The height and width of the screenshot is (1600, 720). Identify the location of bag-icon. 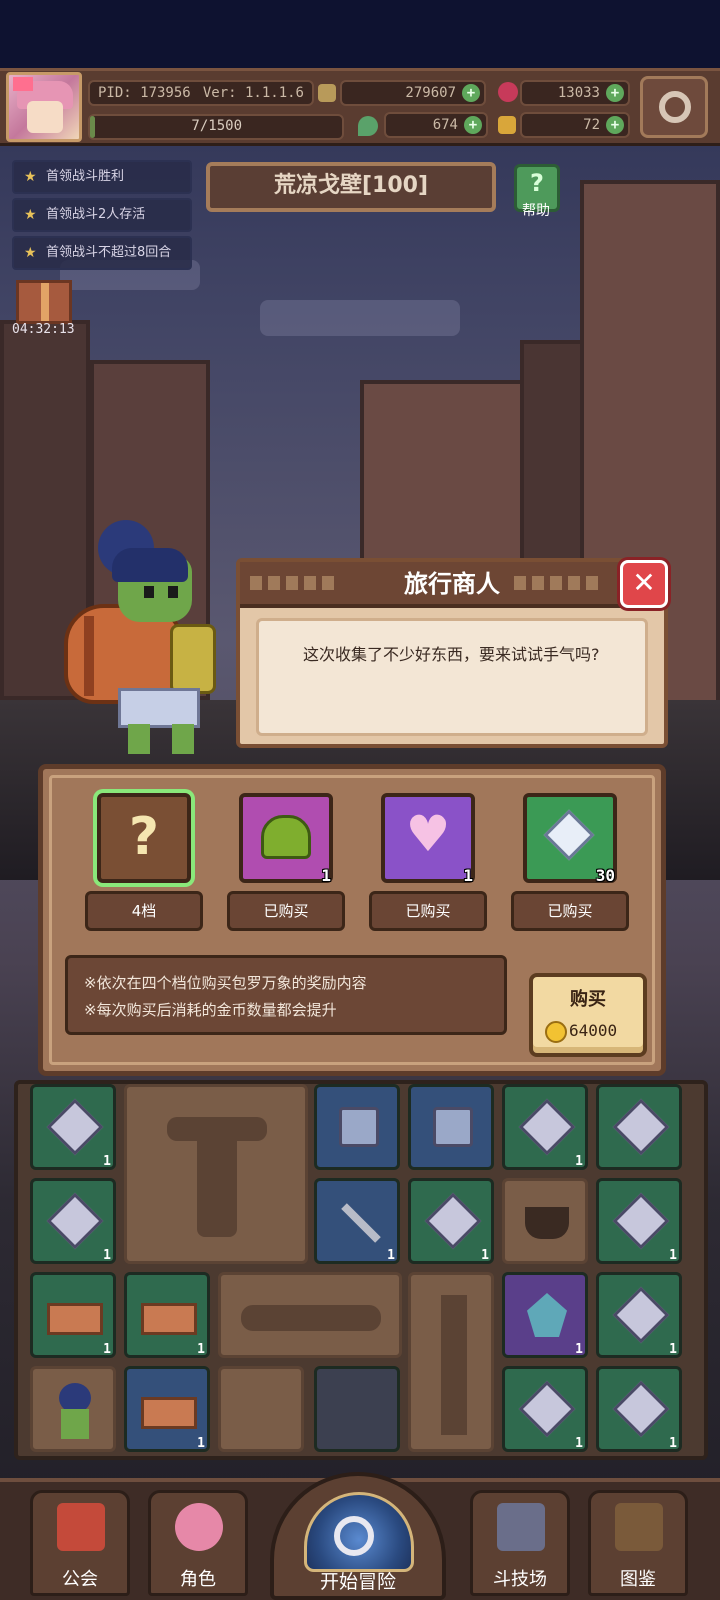
(507, 125).